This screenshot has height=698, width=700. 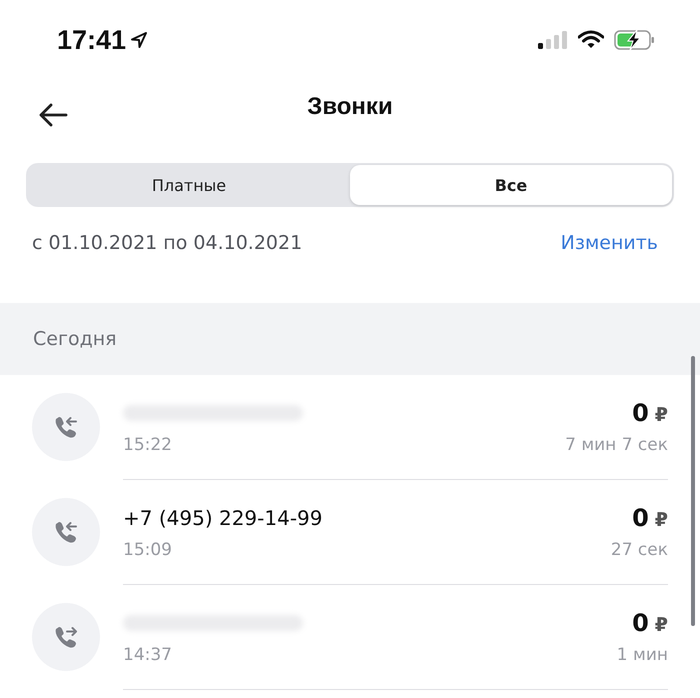 What do you see at coordinates (147, 445) in the screenshot?
I see `call-time: 15:22` at bounding box center [147, 445].